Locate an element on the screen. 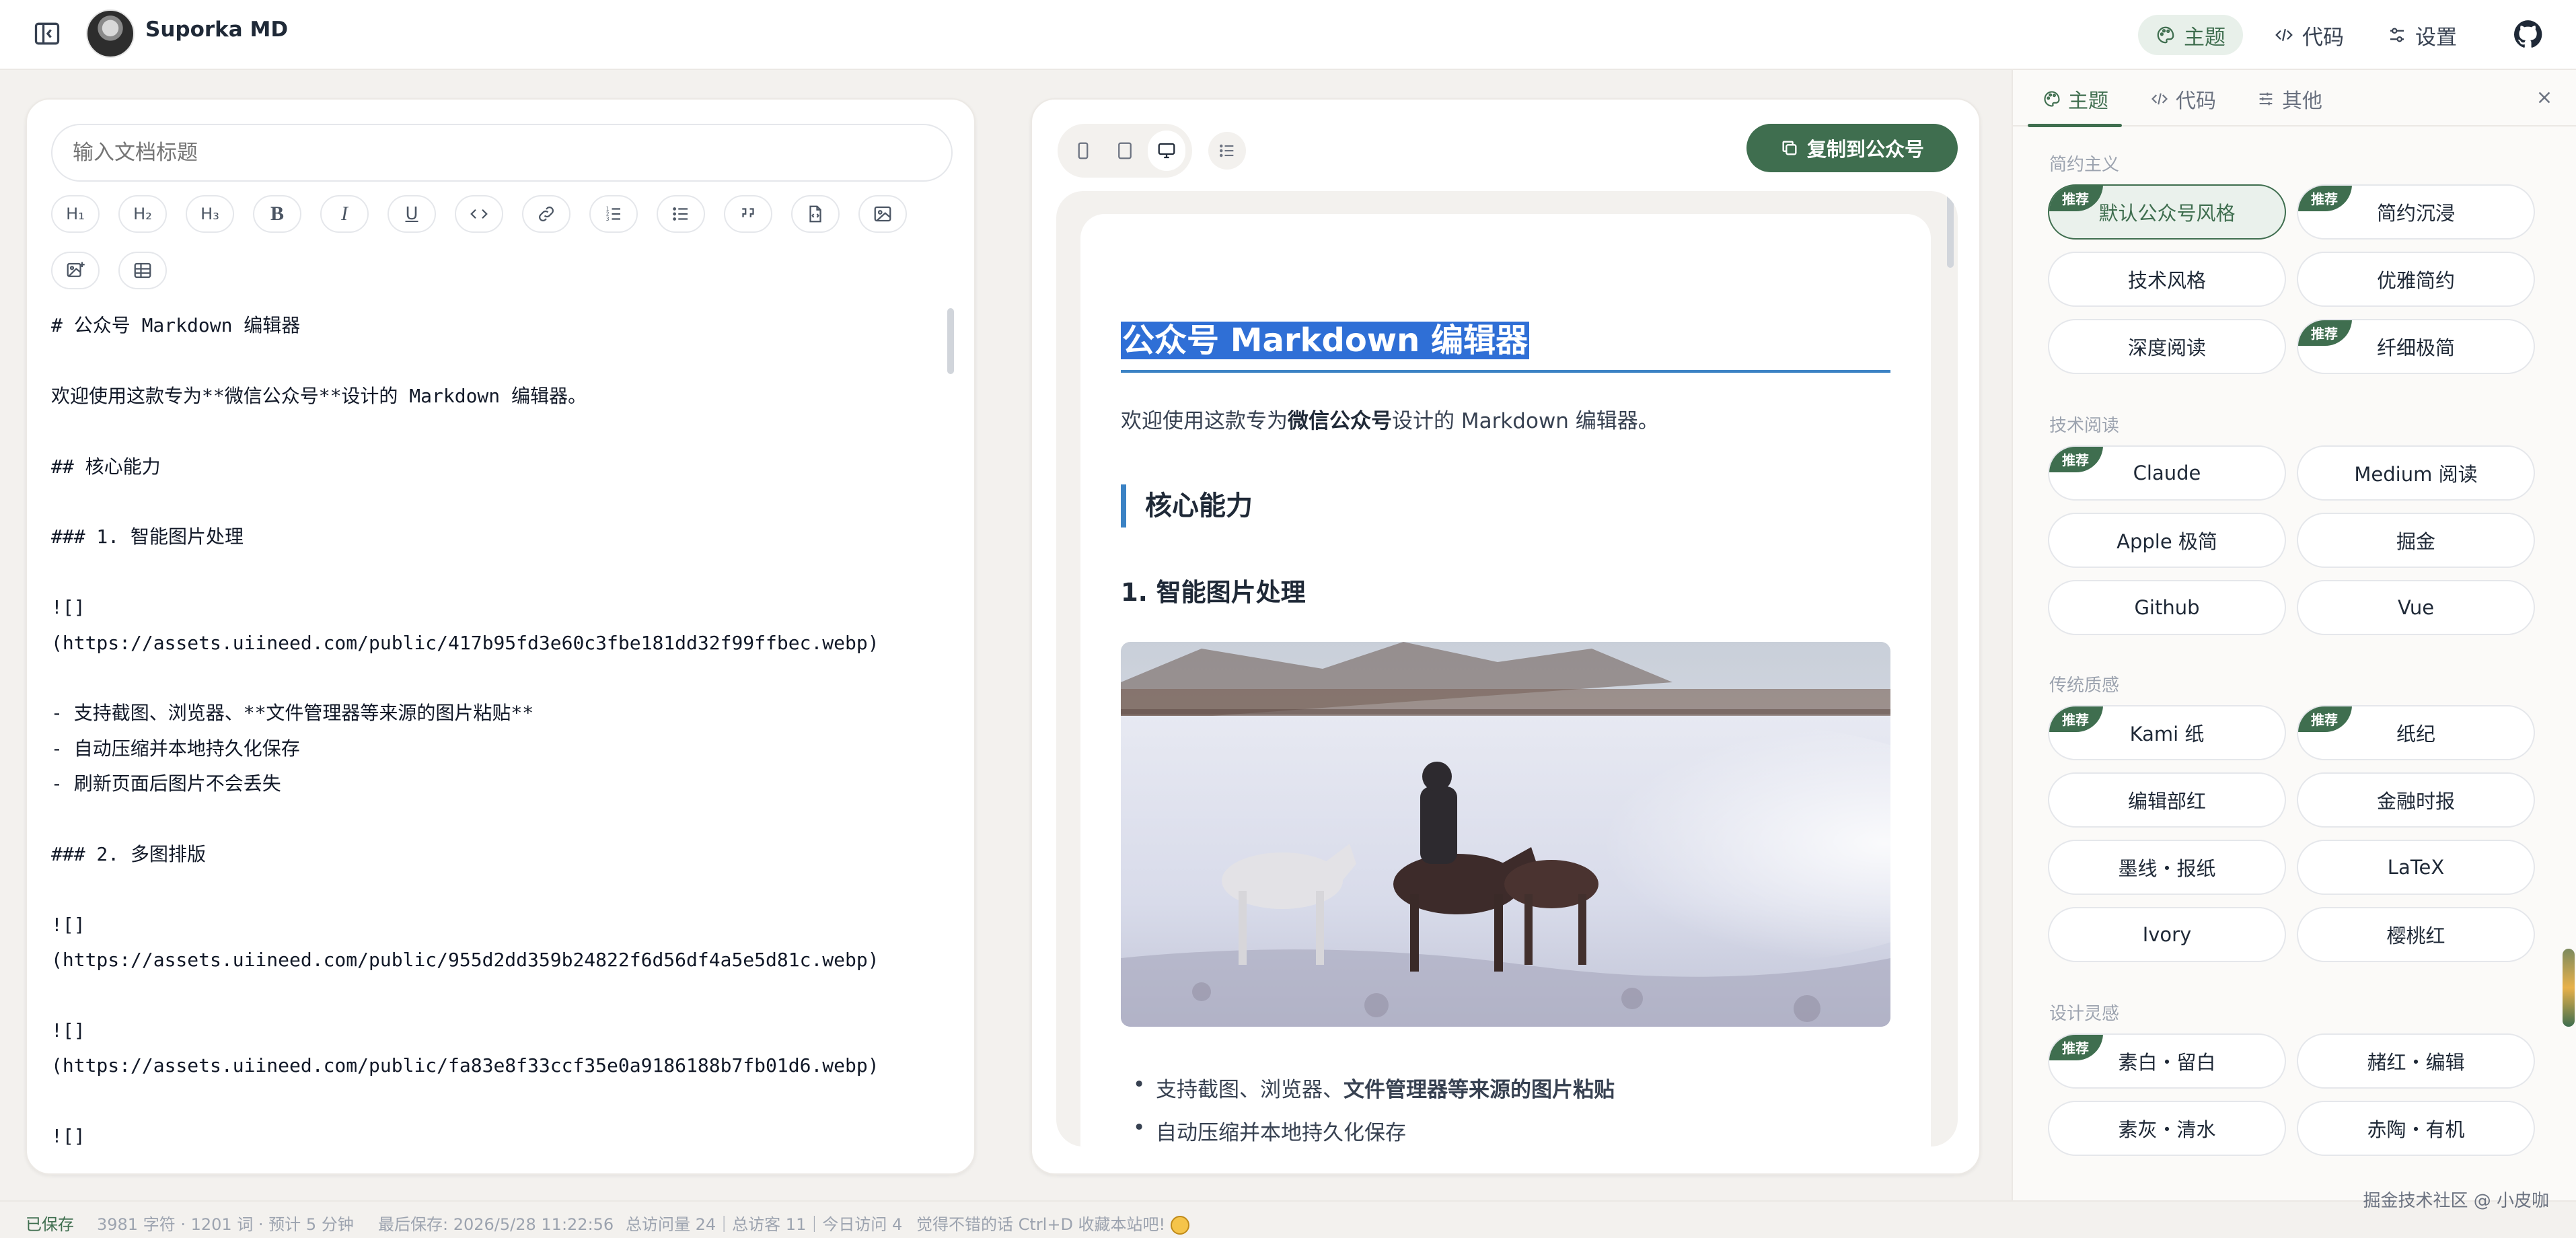  theme-option-label: 纸纪 is located at coordinates (2415, 734).